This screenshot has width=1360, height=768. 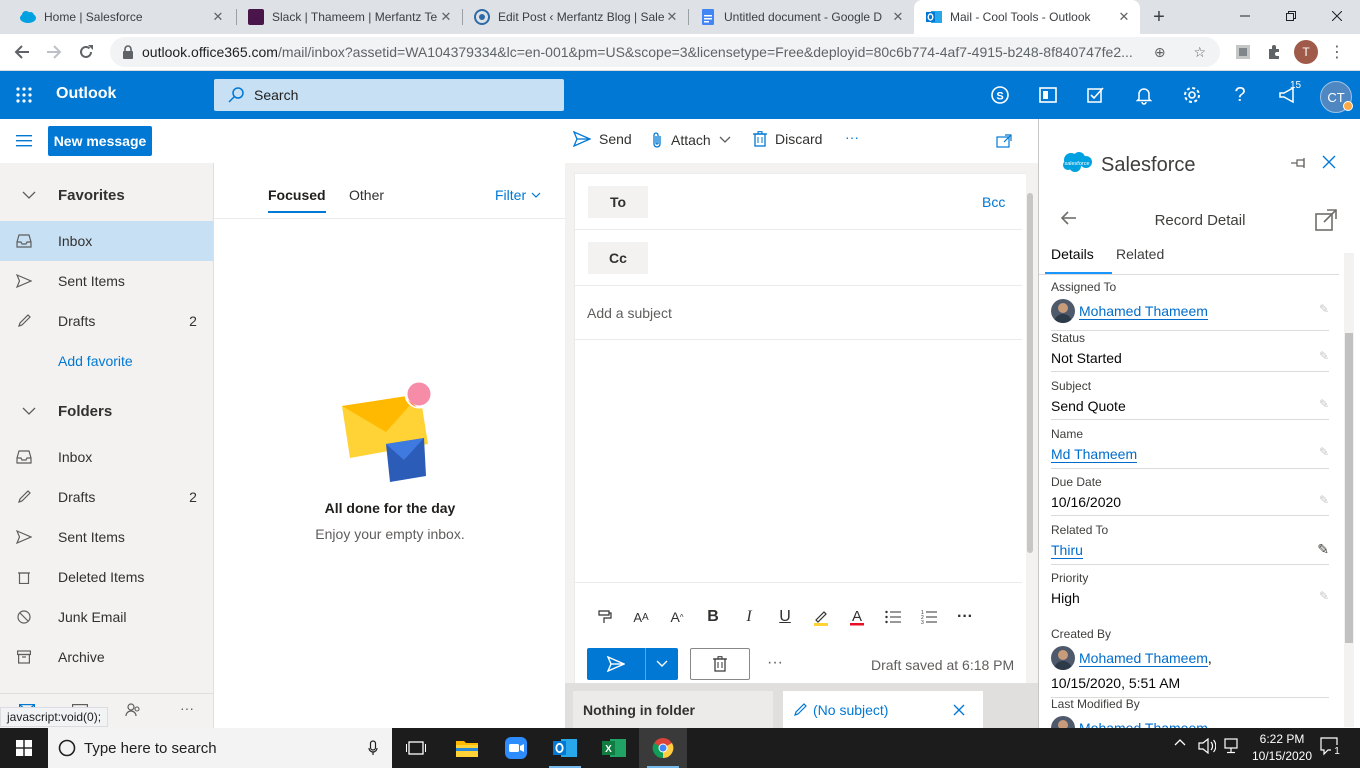 What do you see at coordinates (1207, 746) in the screenshot?
I see `volume-icon` at bounding box center [1207, 746].